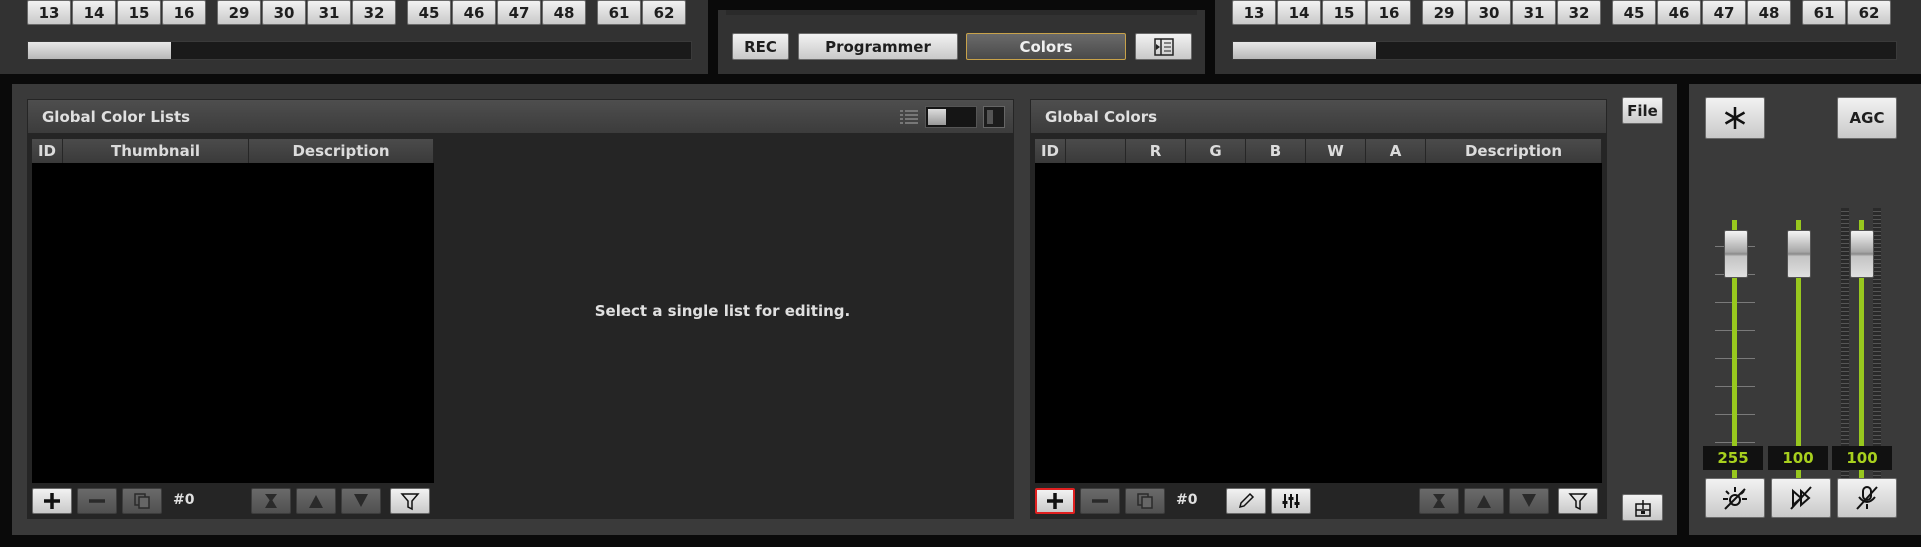 The width and height of the screenshot is (1921, 547). What do you see at coordinates (1396, 151) in the screenshot?
I see `column-header: A` at bounding box center [1396, 151].